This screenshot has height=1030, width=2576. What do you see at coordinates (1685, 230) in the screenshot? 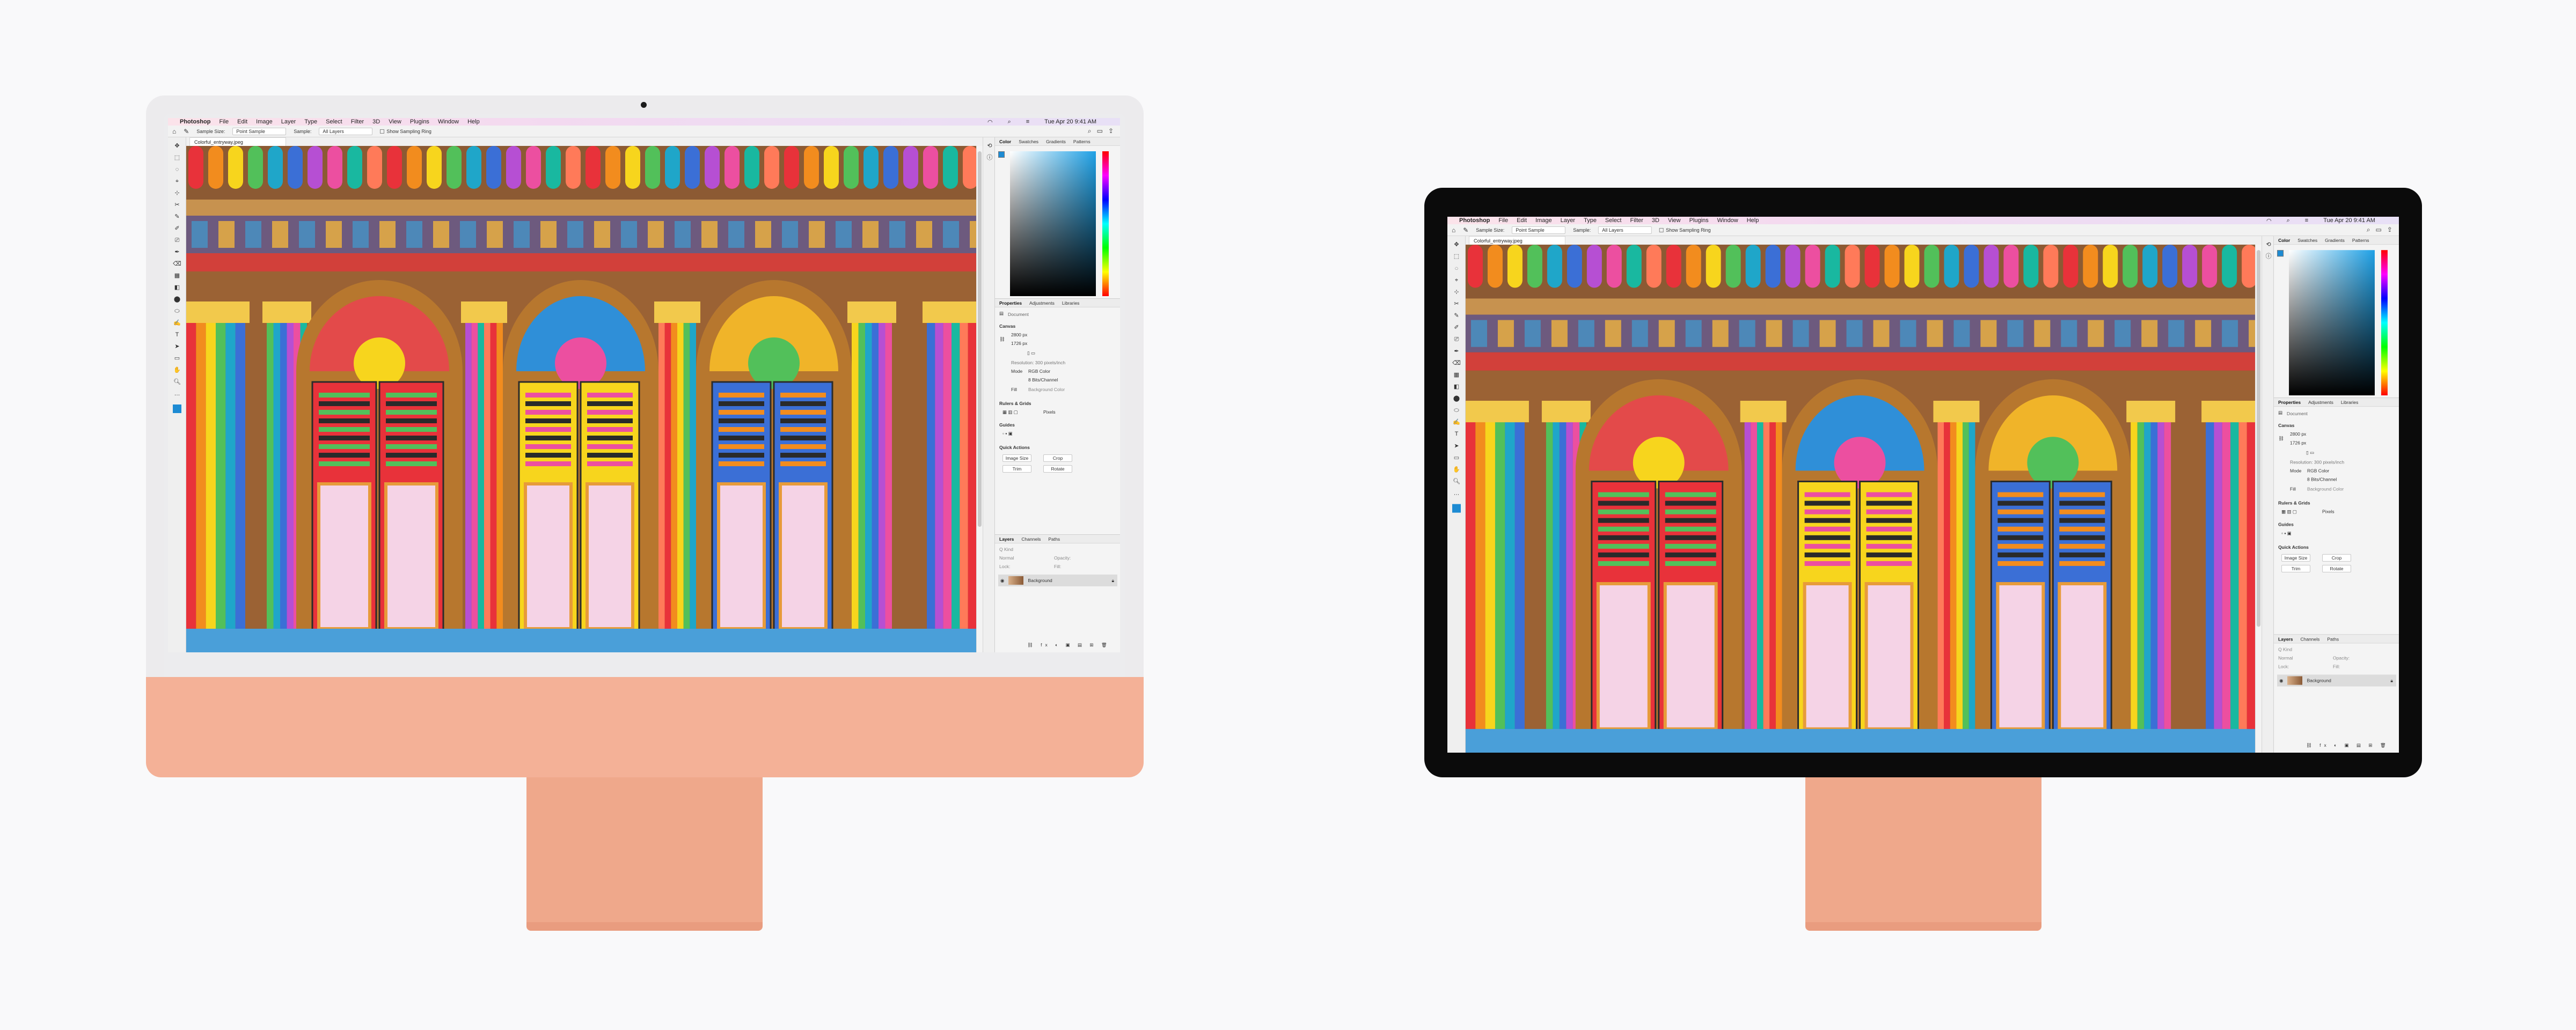
I see `show-sampling-ring-checkbox: Show Sampling Ring` at bounding box center [1685, 230].